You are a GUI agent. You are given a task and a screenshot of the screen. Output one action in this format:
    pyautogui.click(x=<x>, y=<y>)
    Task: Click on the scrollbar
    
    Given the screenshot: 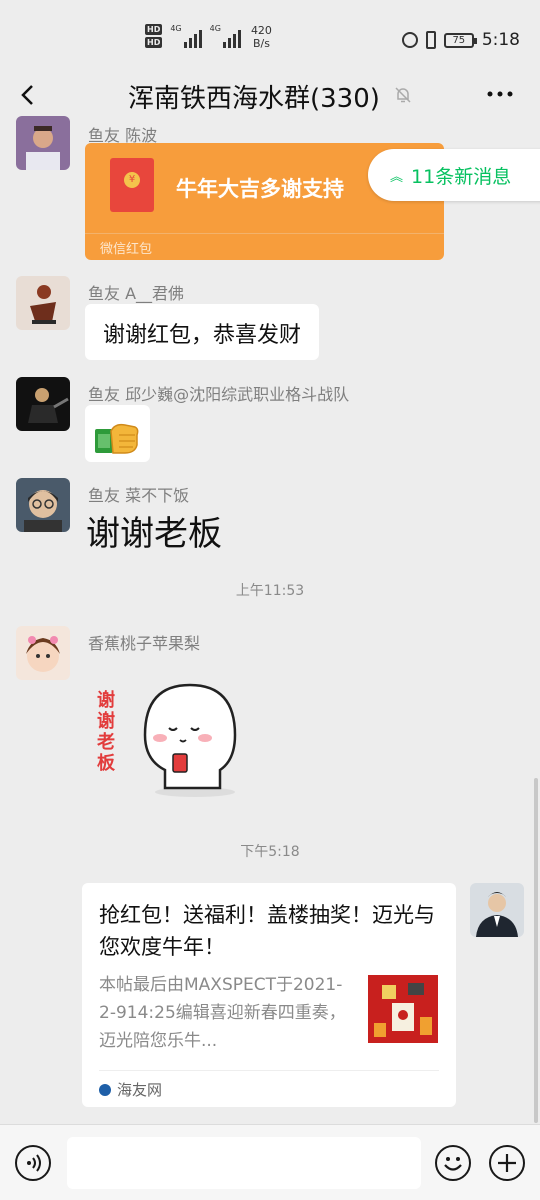 What is the action you would take?
    pyautogui.click(x=536, y=950)
    